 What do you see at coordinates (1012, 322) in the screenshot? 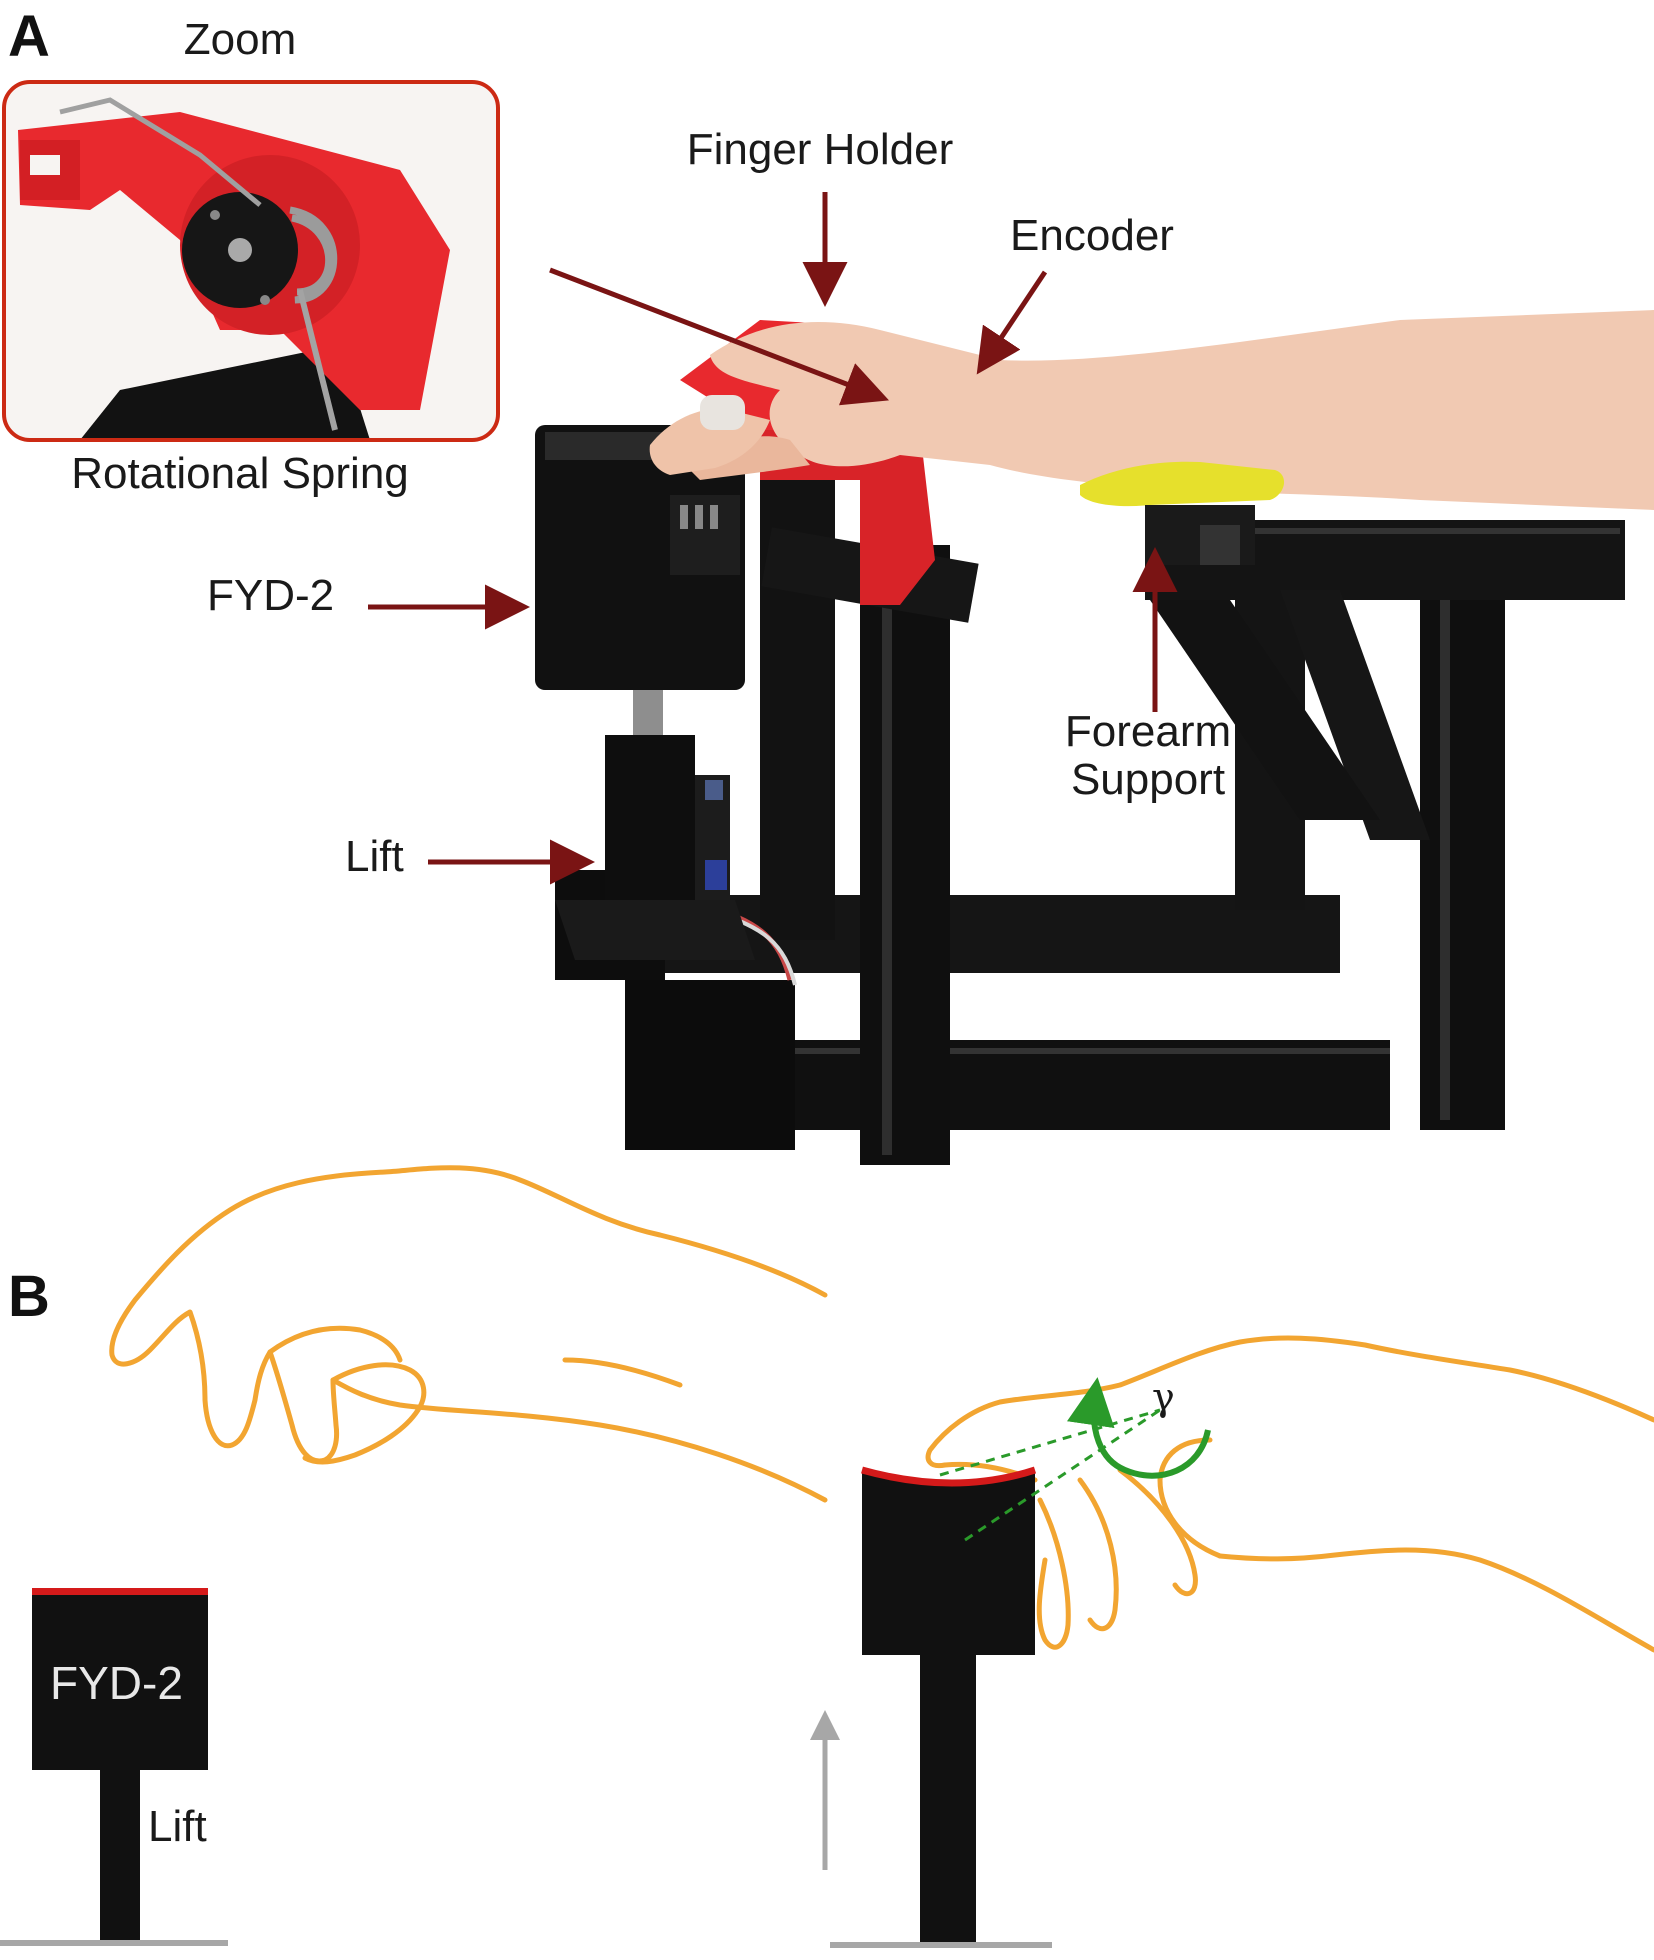
I see `encoder-arrow` at bounding box center [1012, 322].